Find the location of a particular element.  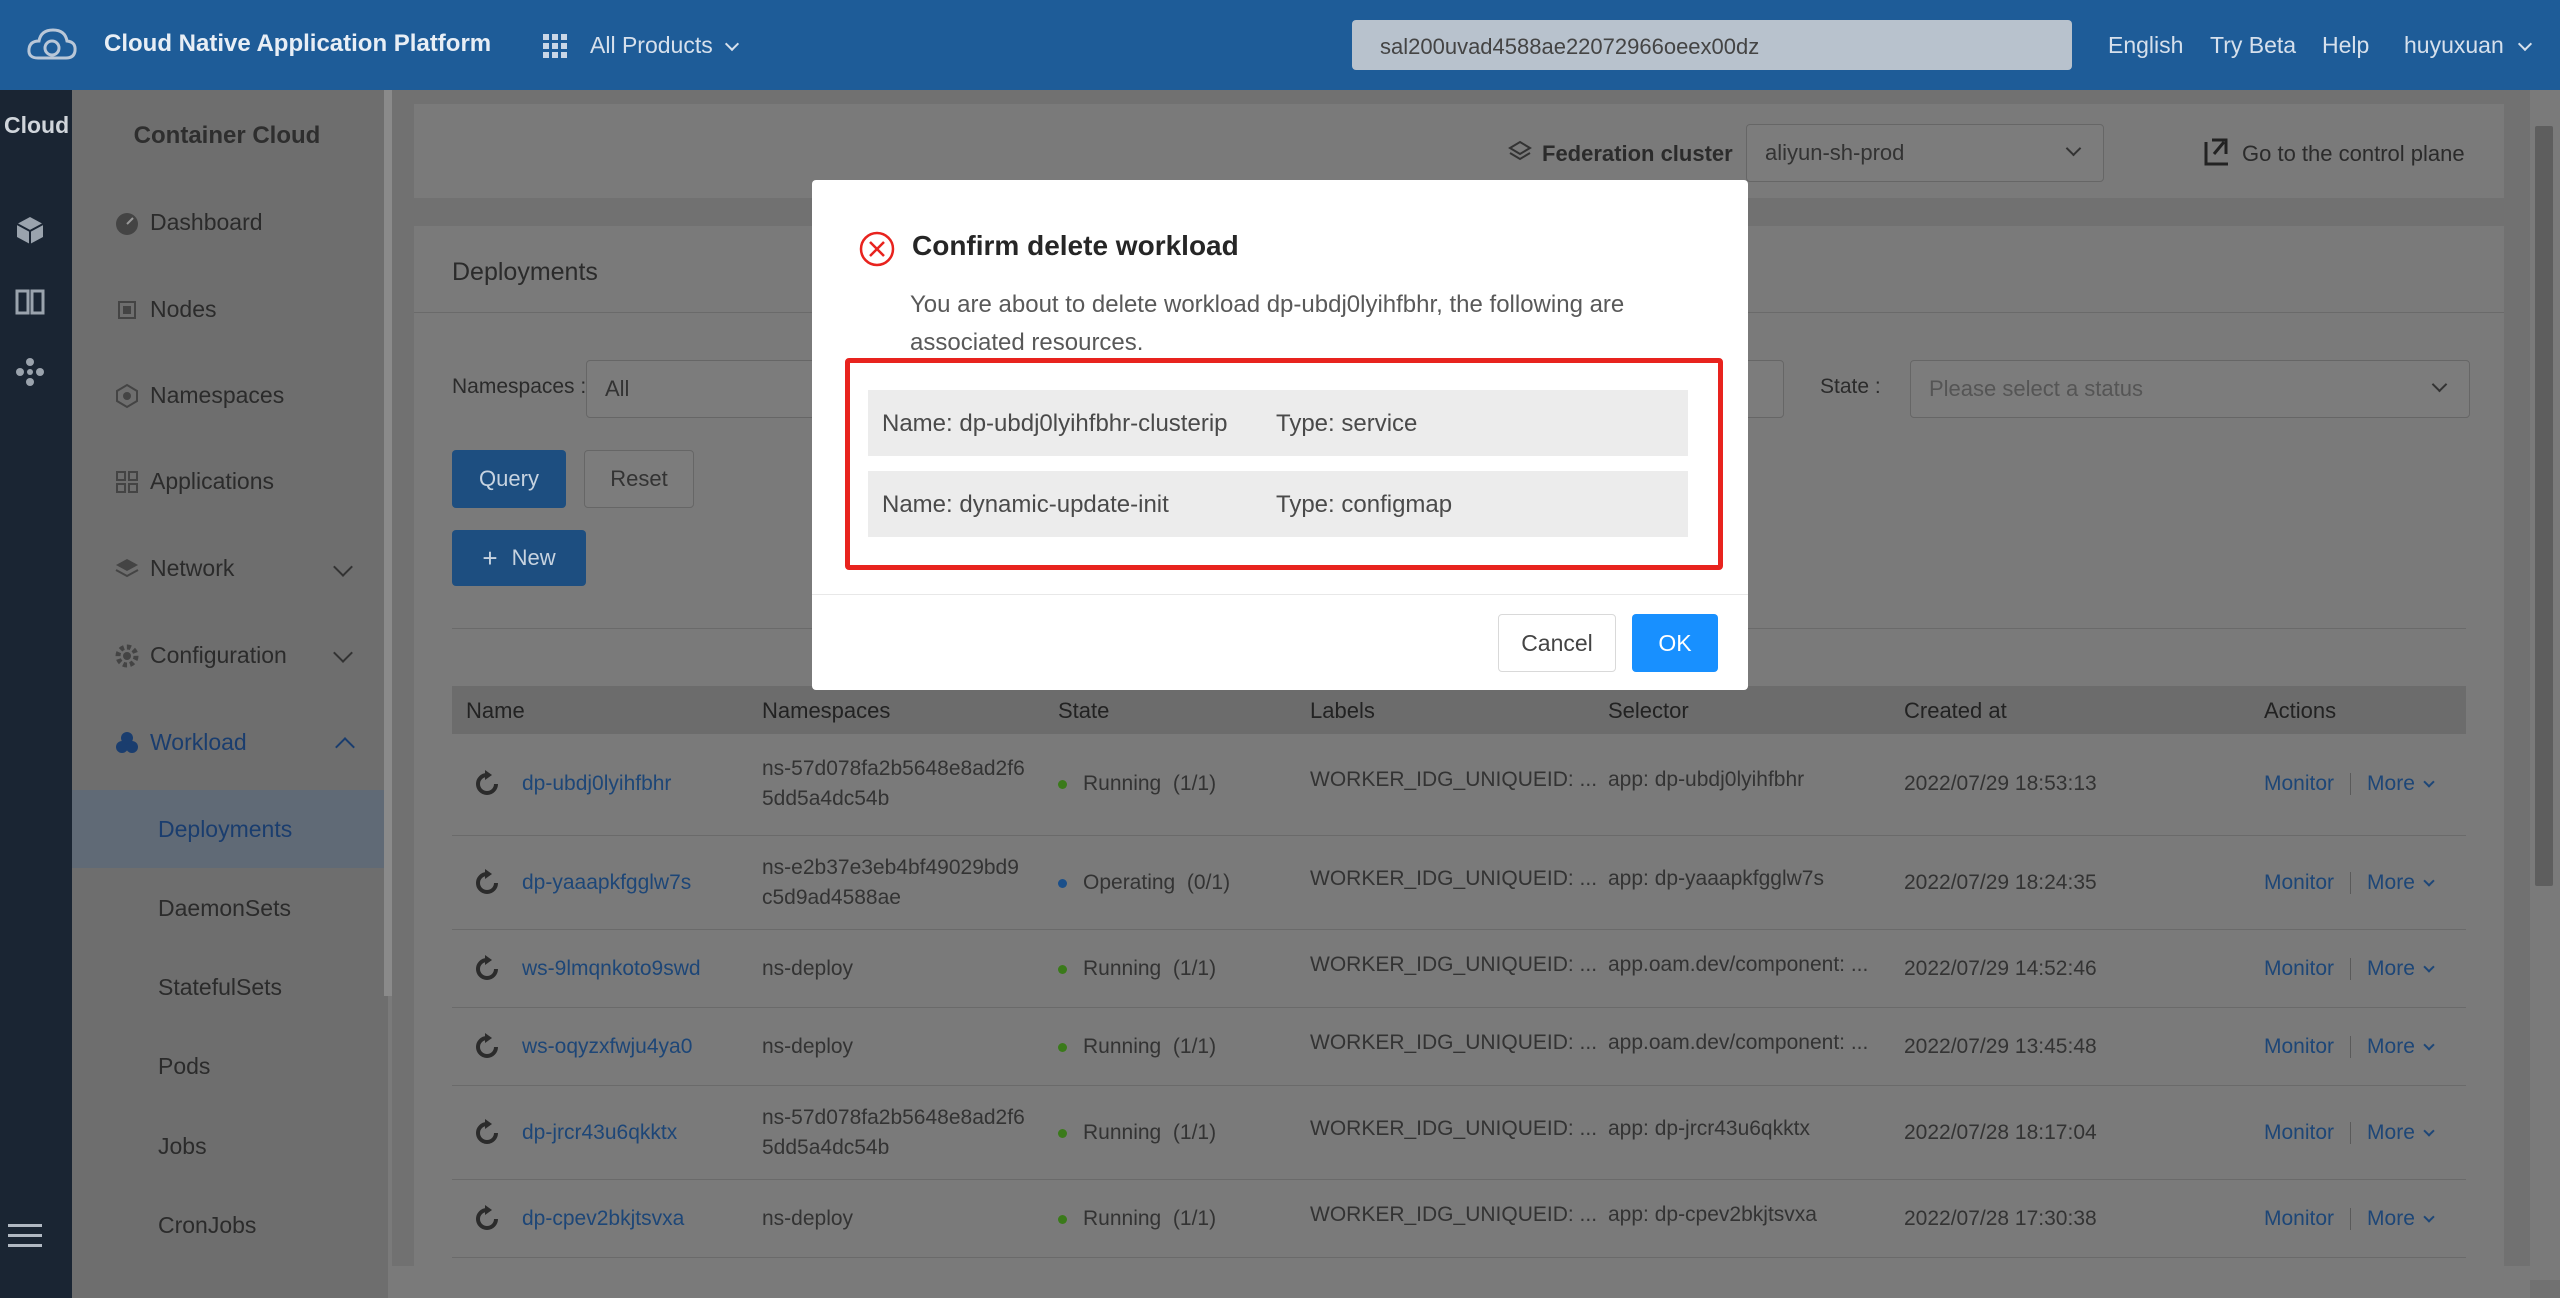

col-state: State is located at coordinates (1083, 711).